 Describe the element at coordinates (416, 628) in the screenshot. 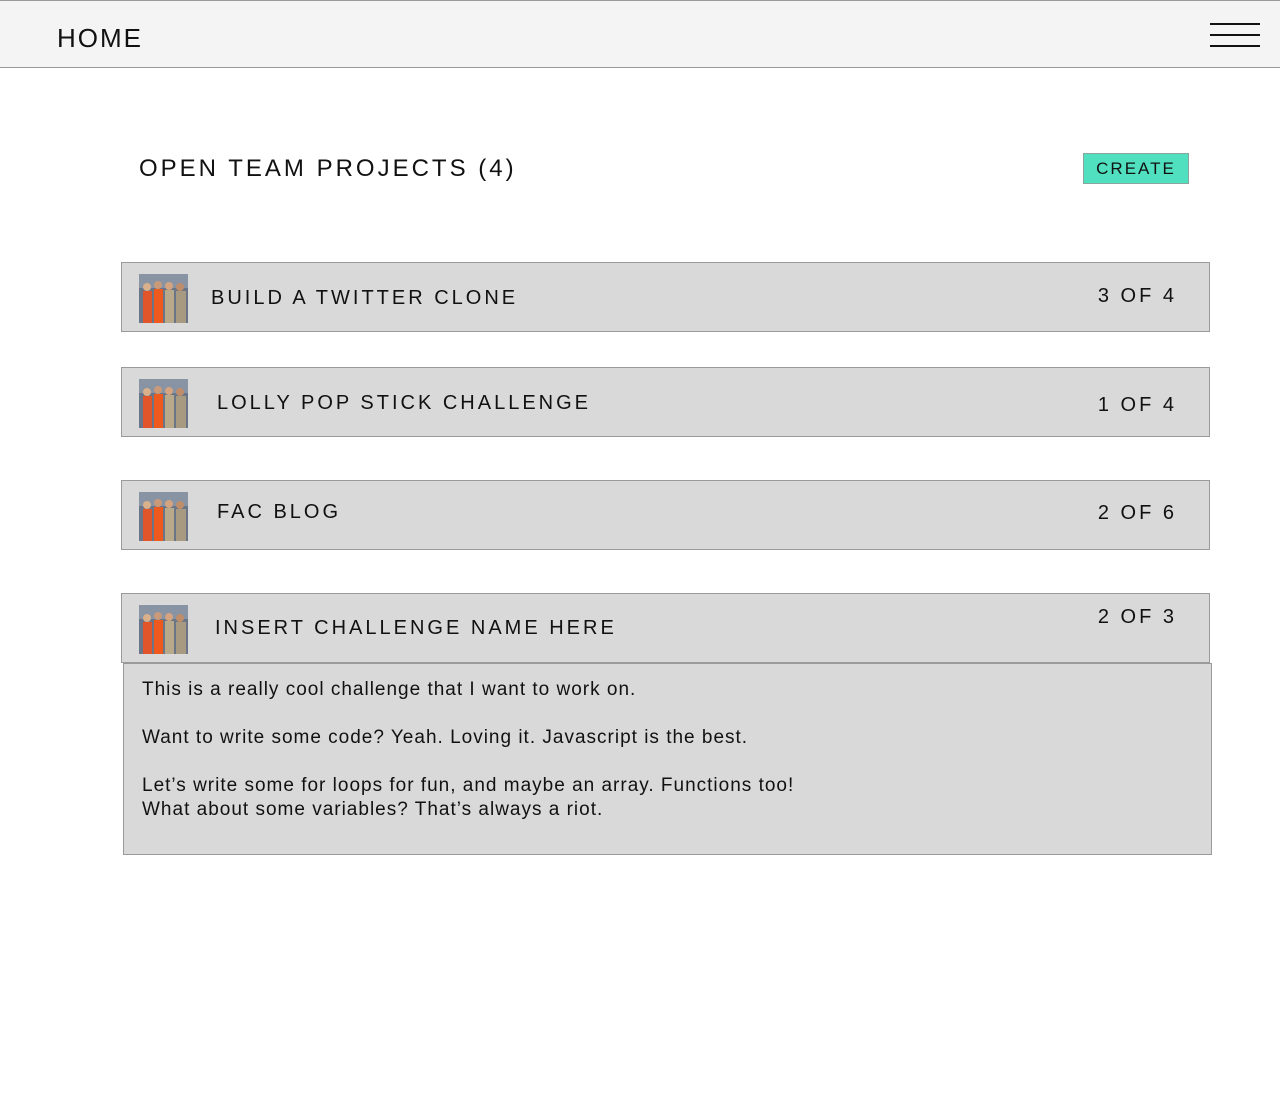

I see `project-name: INSERT CHALLENGE NAME HERE` at that location.